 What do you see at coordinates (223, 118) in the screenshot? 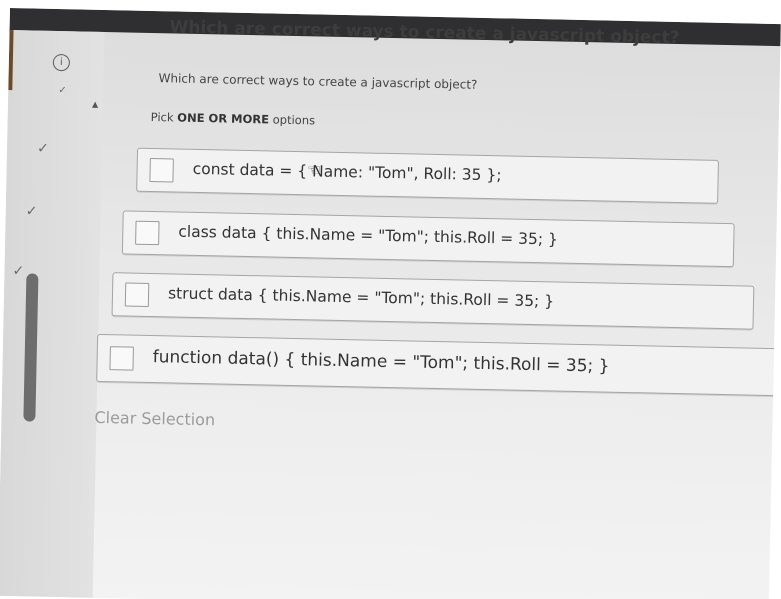
I see `pick-hint-strong: ONE OR MORE` at bounding box center [223, 118].